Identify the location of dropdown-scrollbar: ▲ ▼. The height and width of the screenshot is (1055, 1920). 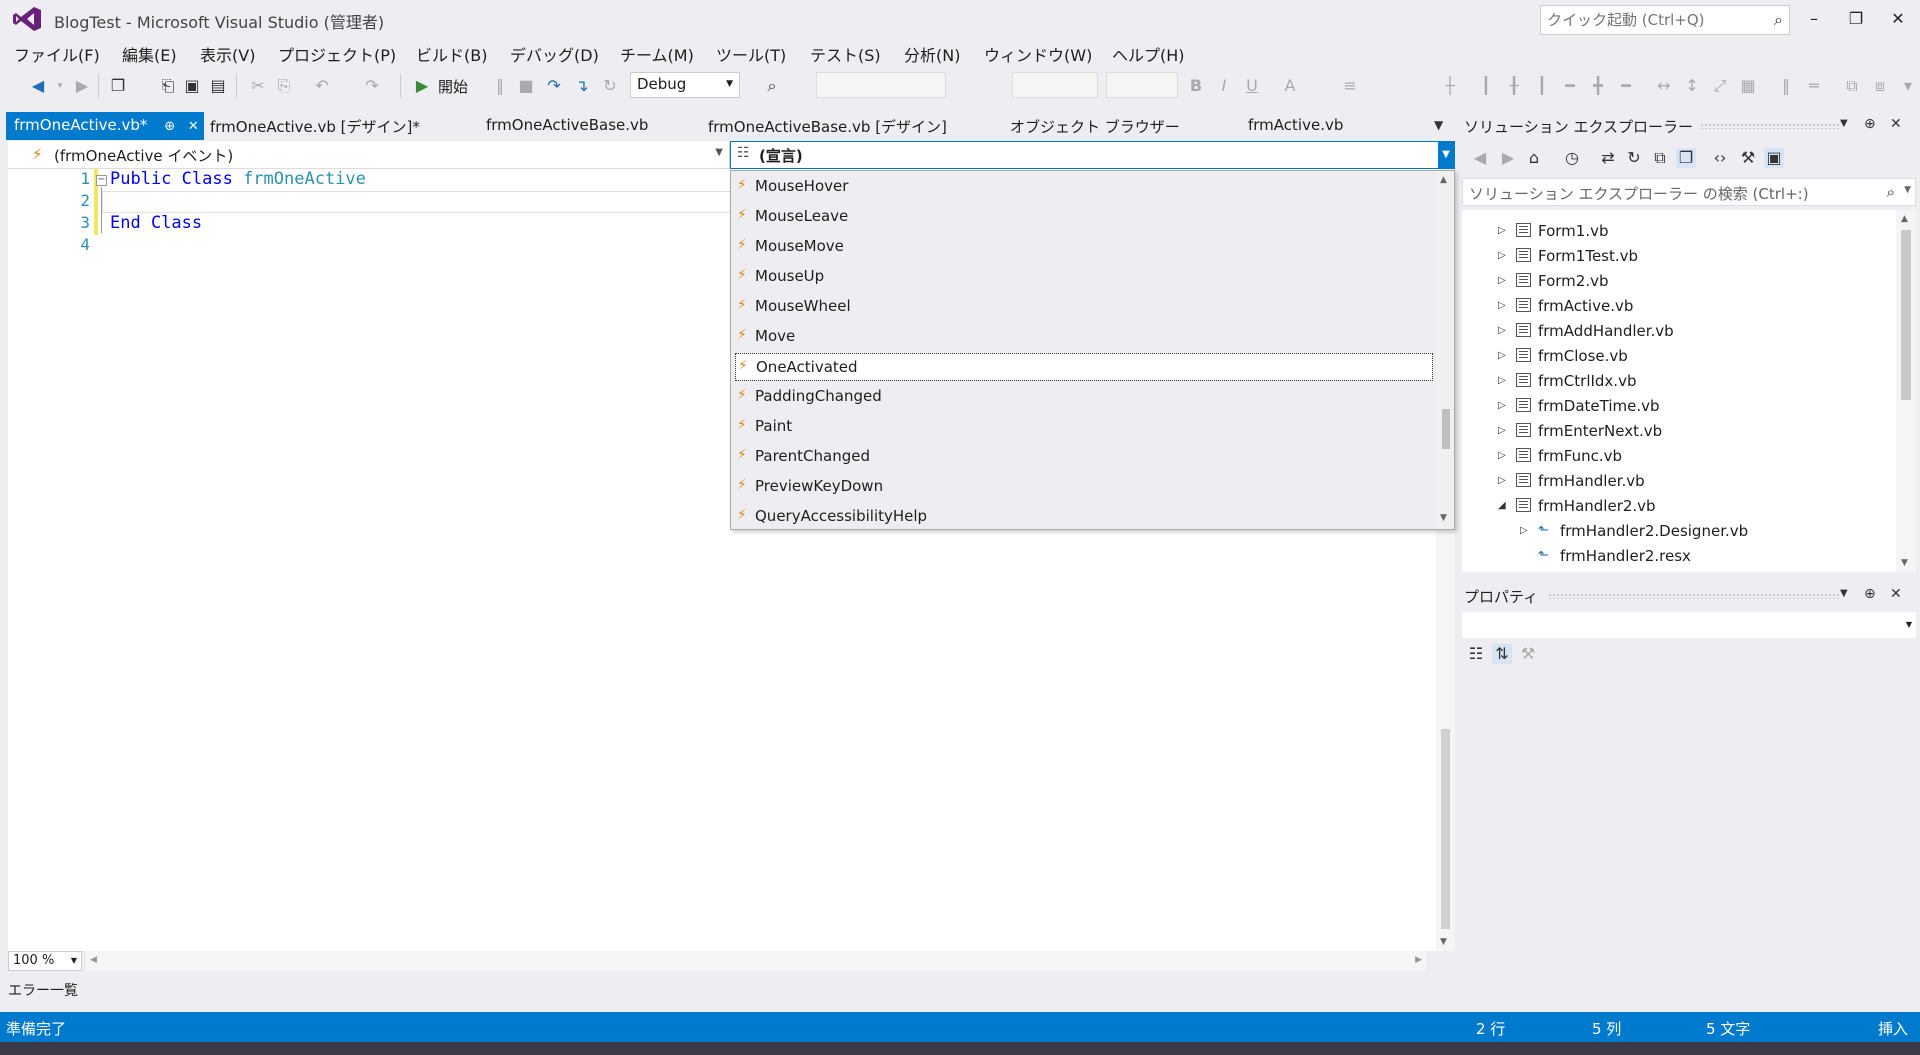
(1445, 350).